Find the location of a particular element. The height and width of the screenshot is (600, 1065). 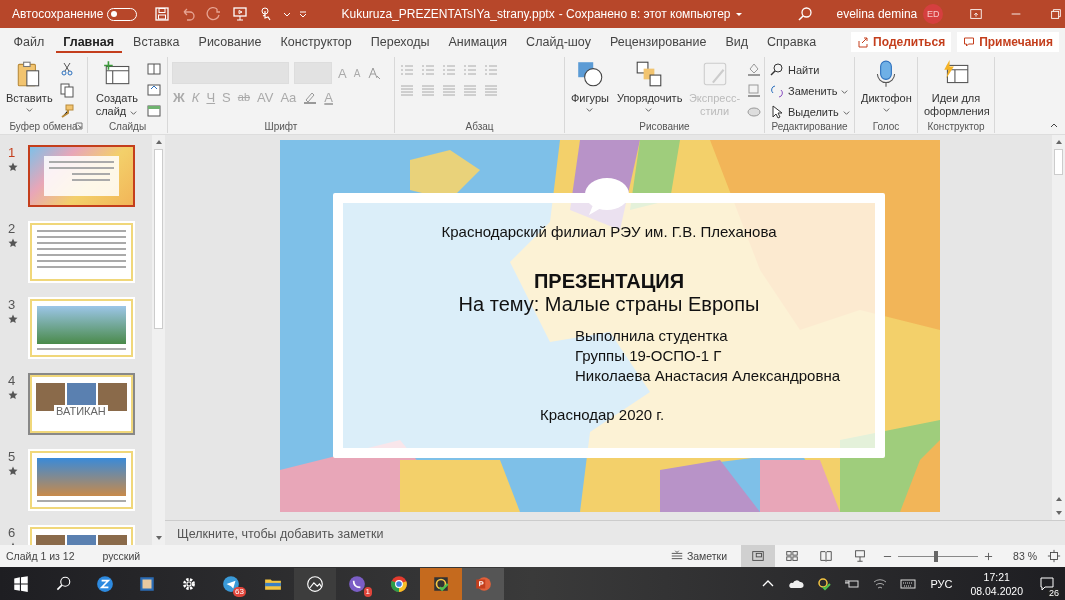

editing-button: Найти is located at coordinates (794, 70).